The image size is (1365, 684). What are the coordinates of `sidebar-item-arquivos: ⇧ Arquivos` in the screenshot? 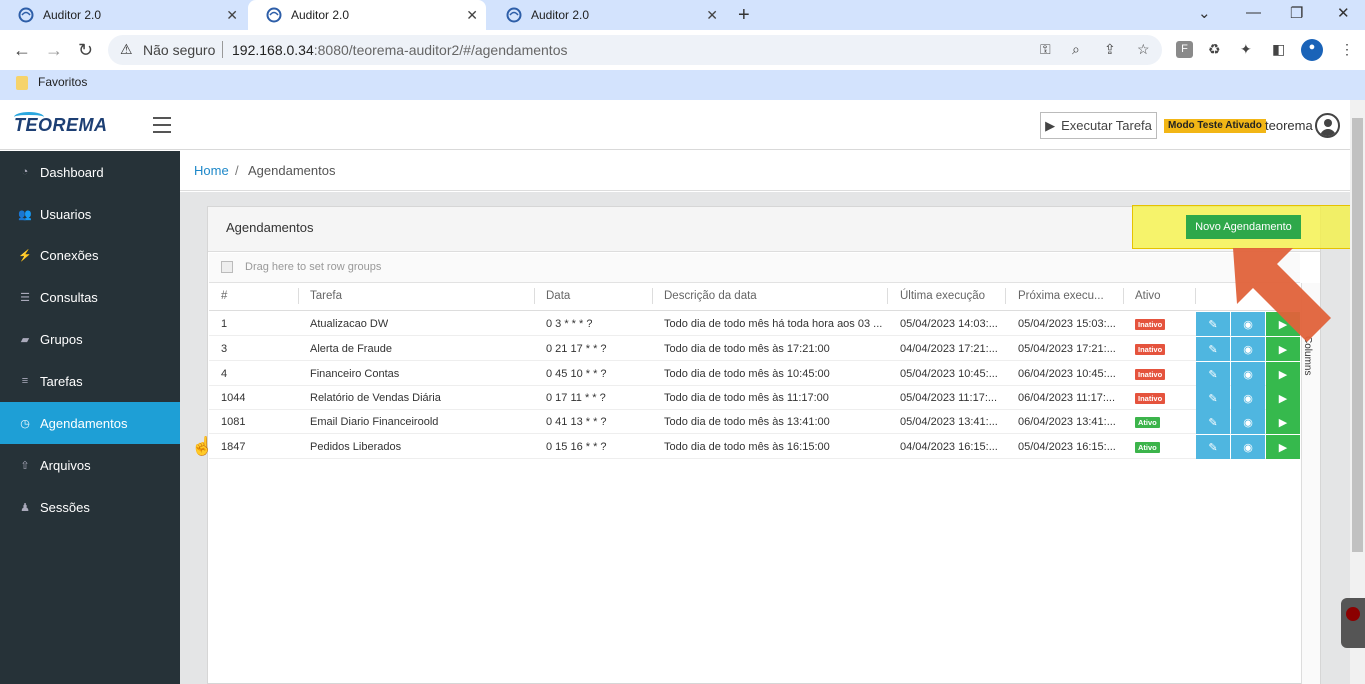 It's located at (90, 465).